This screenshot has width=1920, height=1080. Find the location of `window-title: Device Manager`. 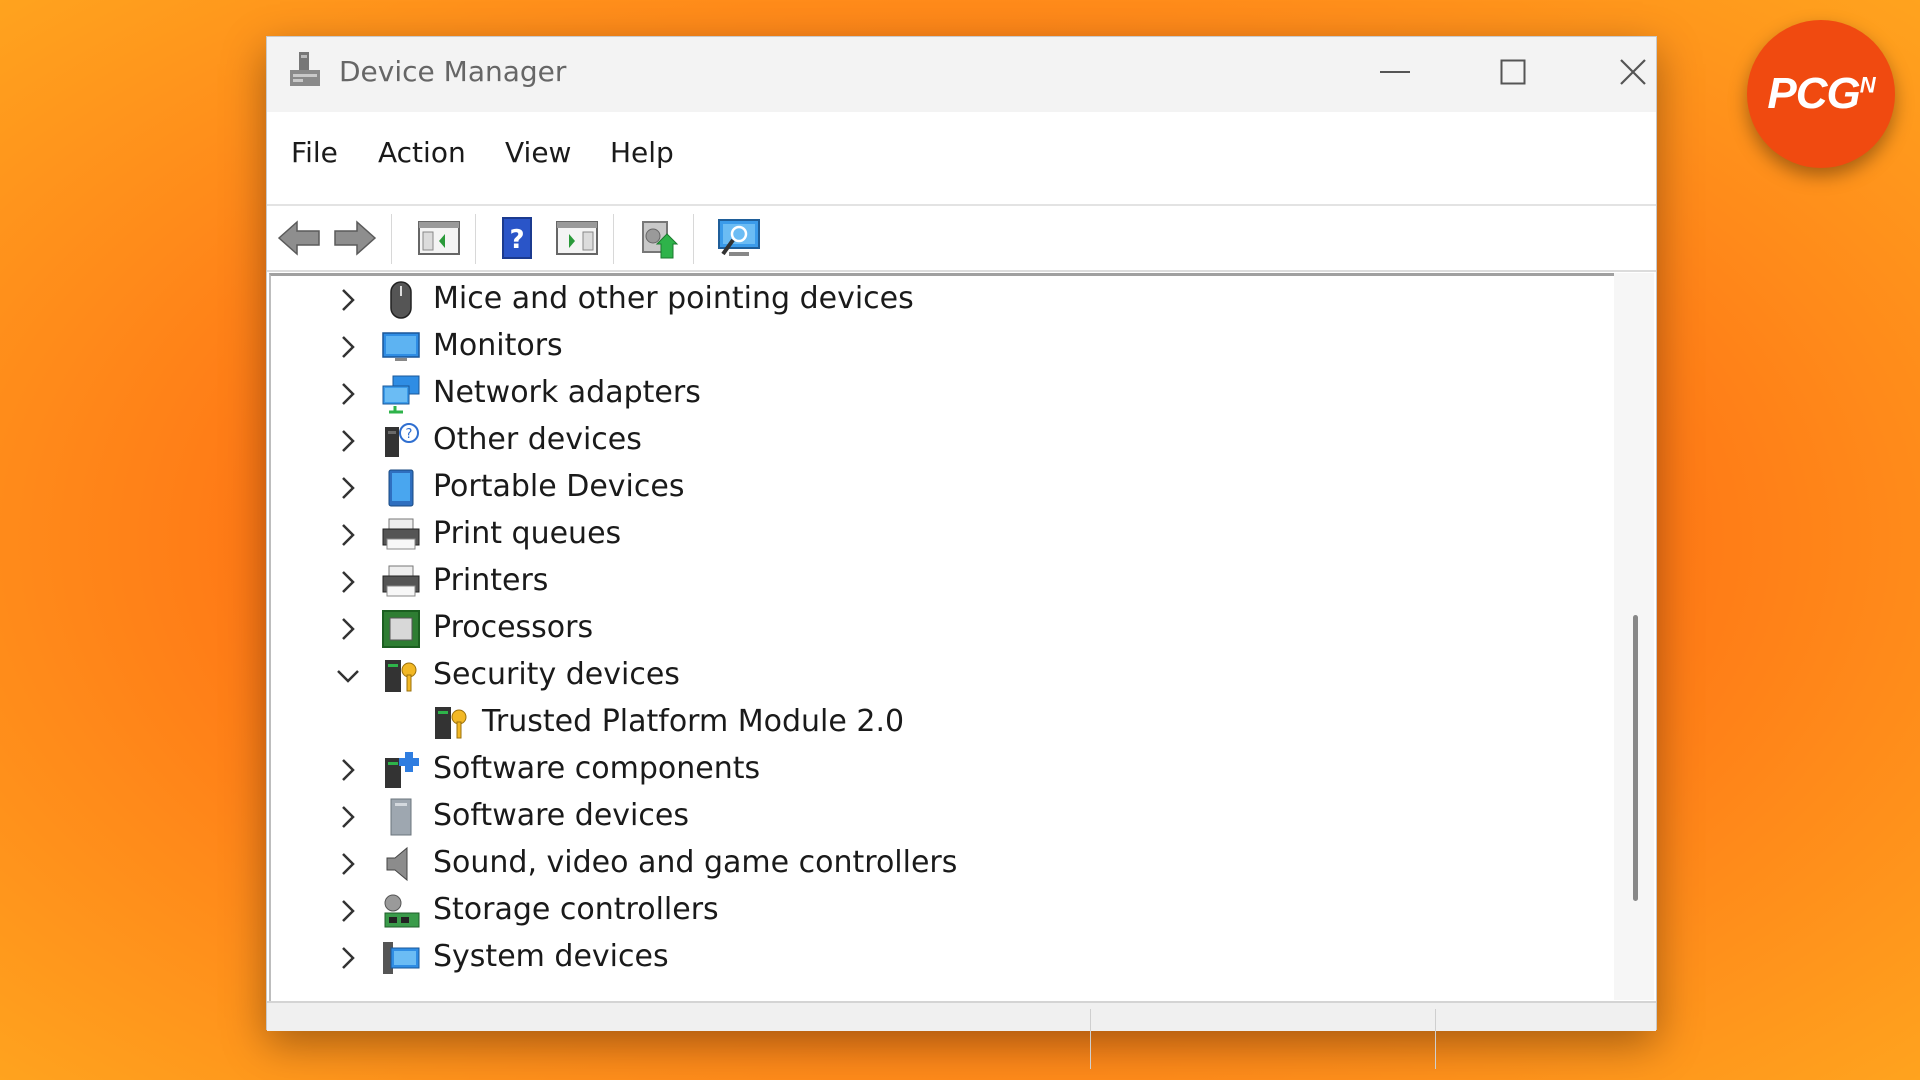

window-title: Device Manager is located at coordinates (453, 71).